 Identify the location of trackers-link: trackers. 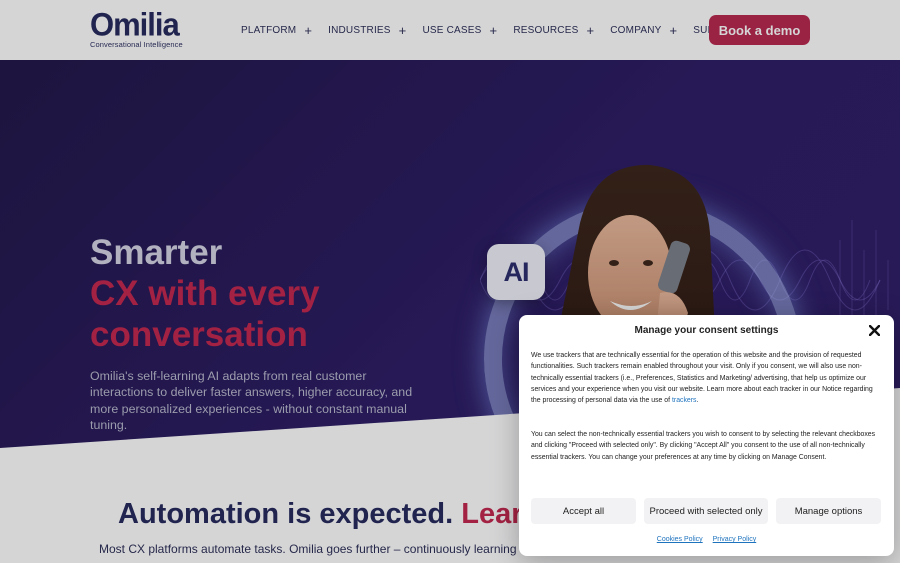
(684, 400).